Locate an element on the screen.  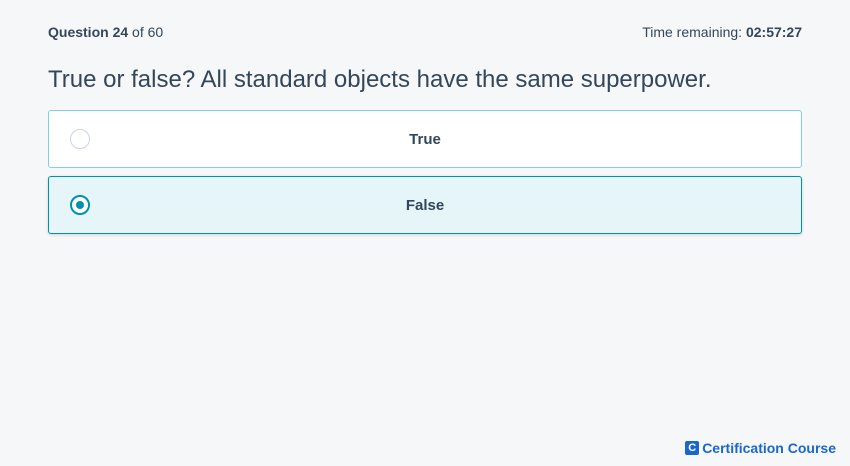
timer: Time remaining: 02:57:27 is located at coordinates (722, 32).